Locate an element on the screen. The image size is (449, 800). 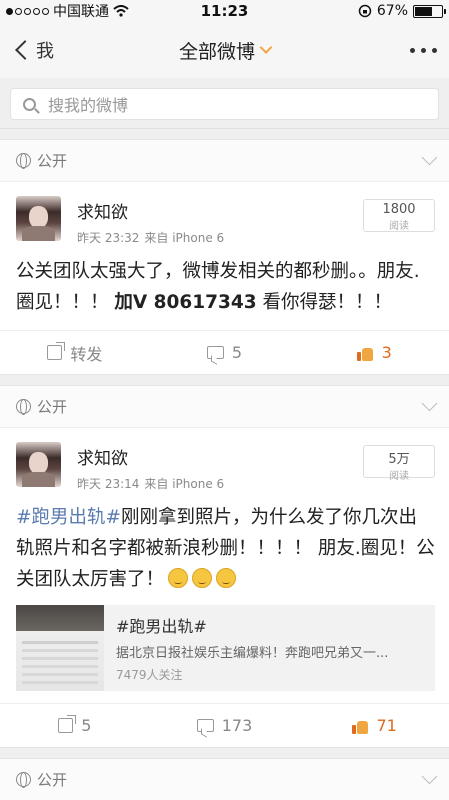
back-label: 我 is located at coordinates (45, 51).